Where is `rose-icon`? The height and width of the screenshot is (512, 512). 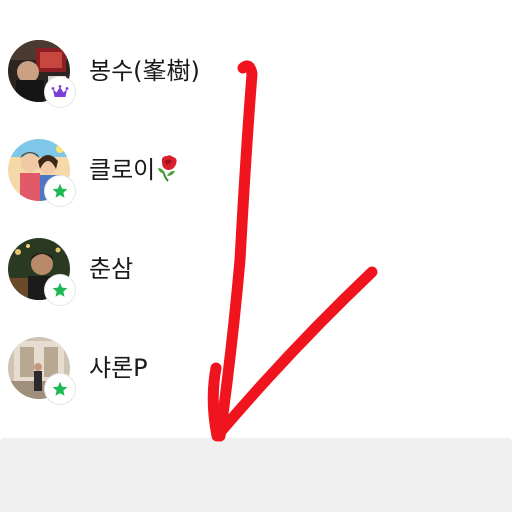 rose-icon is located at coordinates (169, 172).